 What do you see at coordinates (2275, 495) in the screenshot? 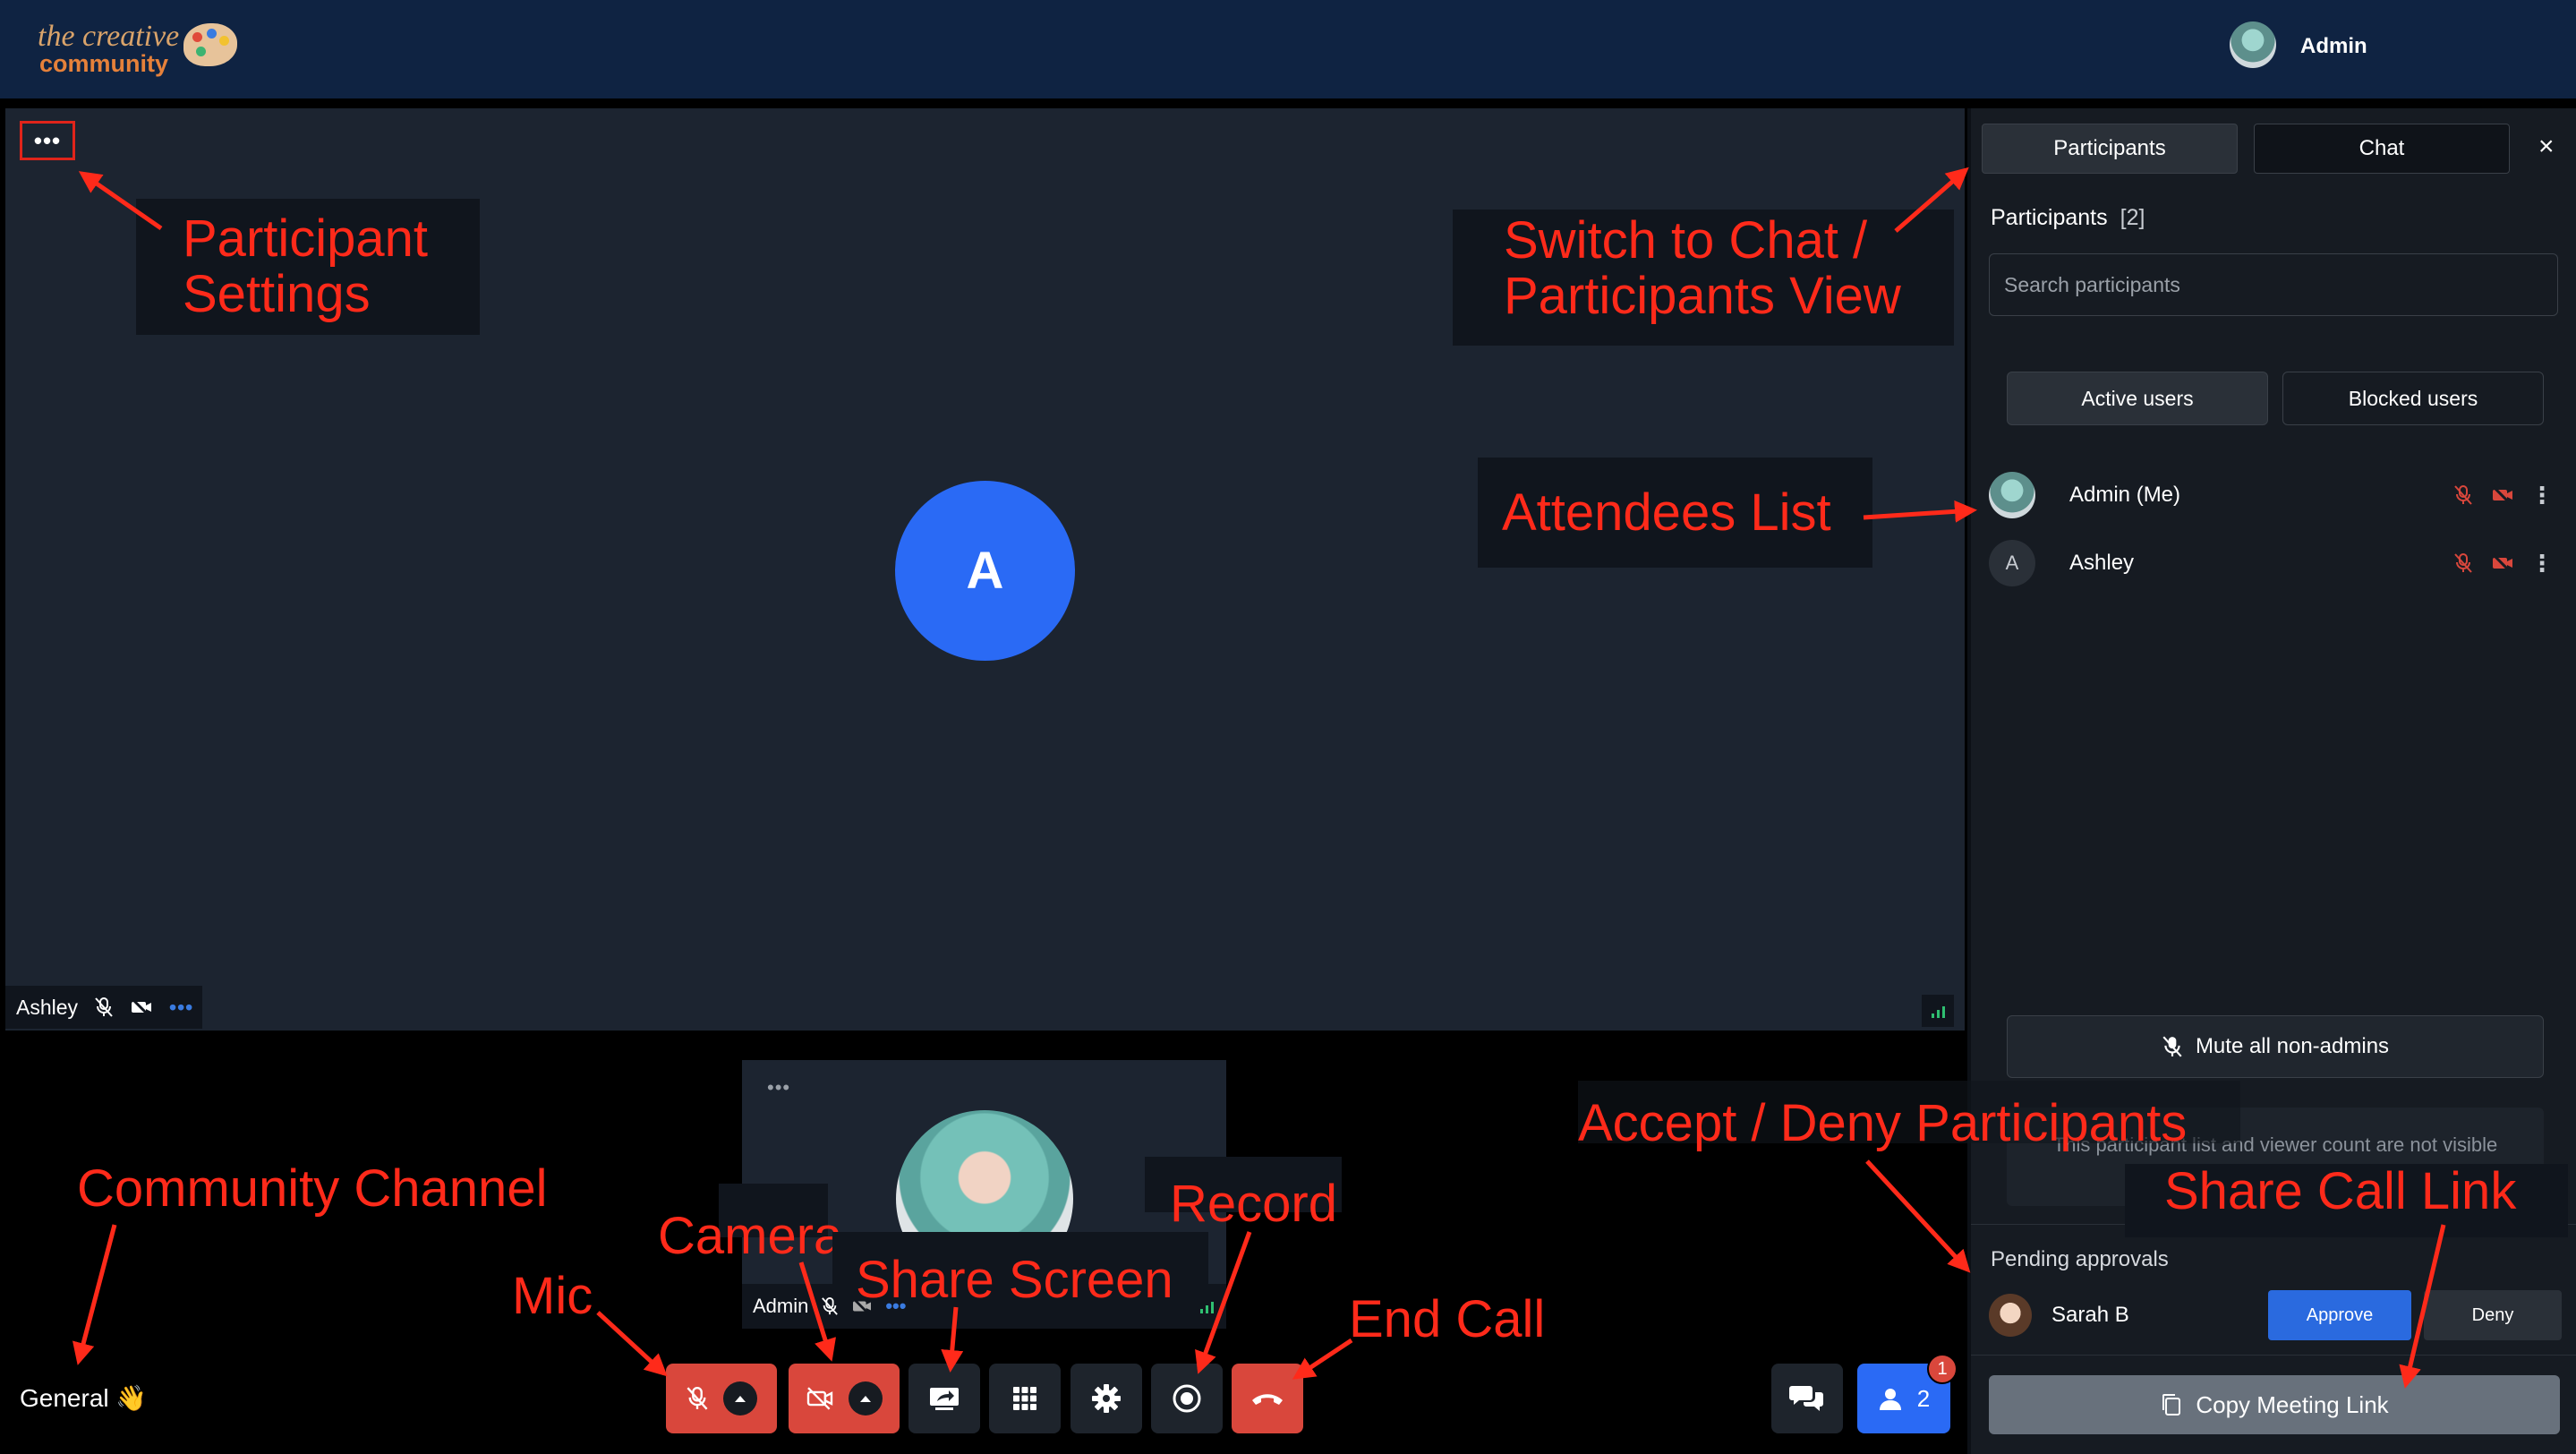
I see `participant-row: Admin (Me) ⋮` at bounding box center [2275, 495].